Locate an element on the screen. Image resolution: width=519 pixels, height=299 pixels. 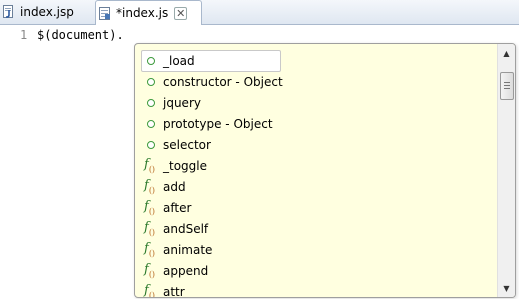
completion-item: f() after is located at coordinates (313, 207).